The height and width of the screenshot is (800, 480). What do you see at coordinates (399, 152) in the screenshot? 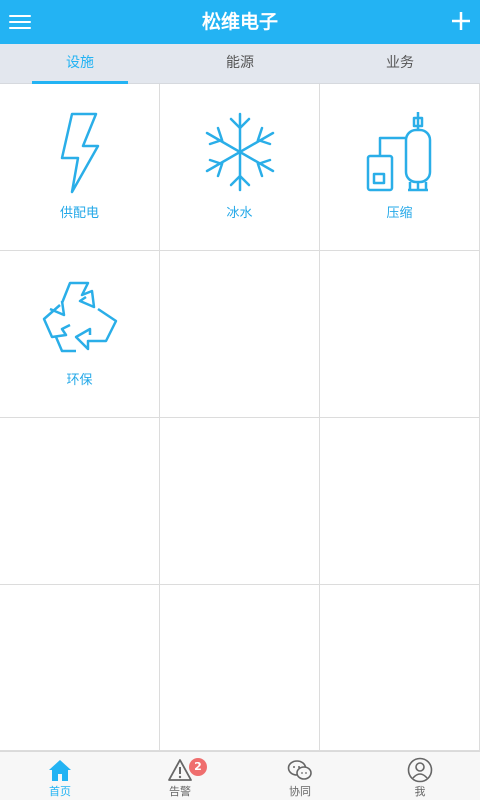
I see `compressor-icon` at bounding box center [399, 152].